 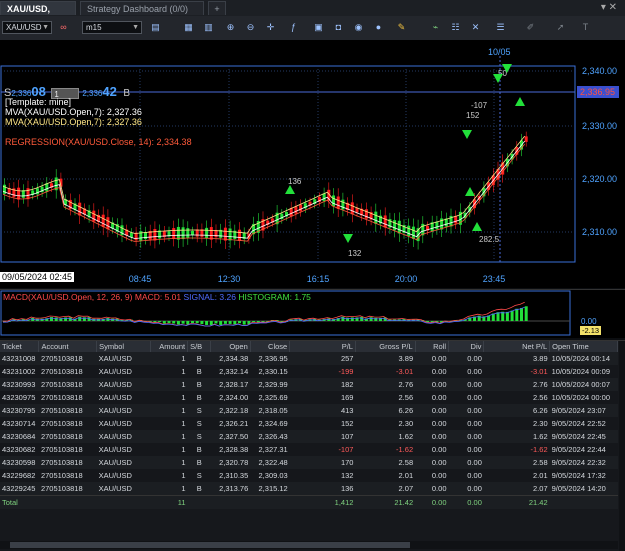 What do you see at coordinates (217, 8) in the screenshot?
I see `add-tab-button: +` at bounding box center [217, 8].